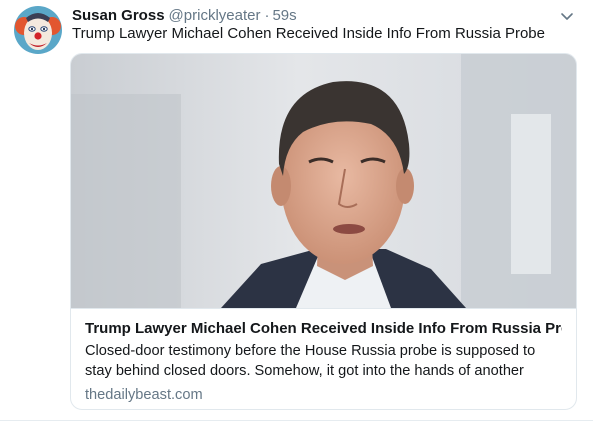 This screenshot has width=593, height=421. Describe the element at coordinates (215, 15) in the screenshot. I see `author-handle: @pricklyeater` at that location.